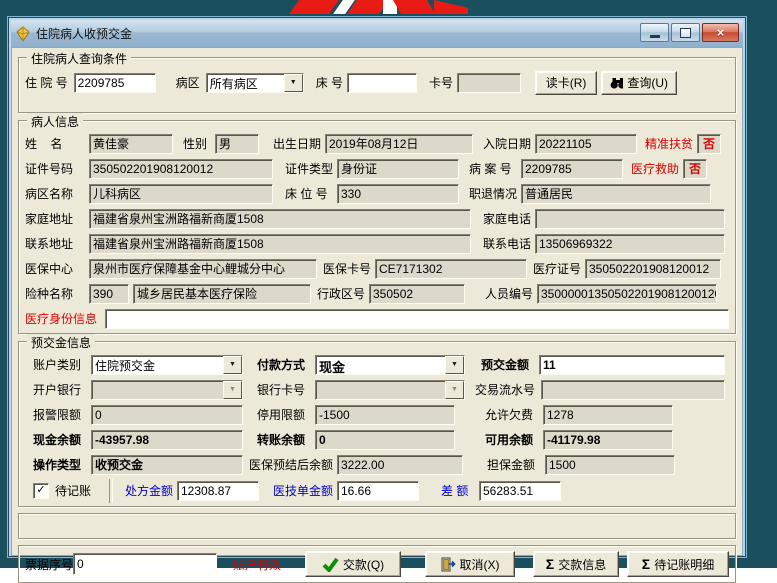  What do you see at coordinates (632, 364) in the screenshot?
I see `prepay-amount-input` at bounding box center [632, 364].